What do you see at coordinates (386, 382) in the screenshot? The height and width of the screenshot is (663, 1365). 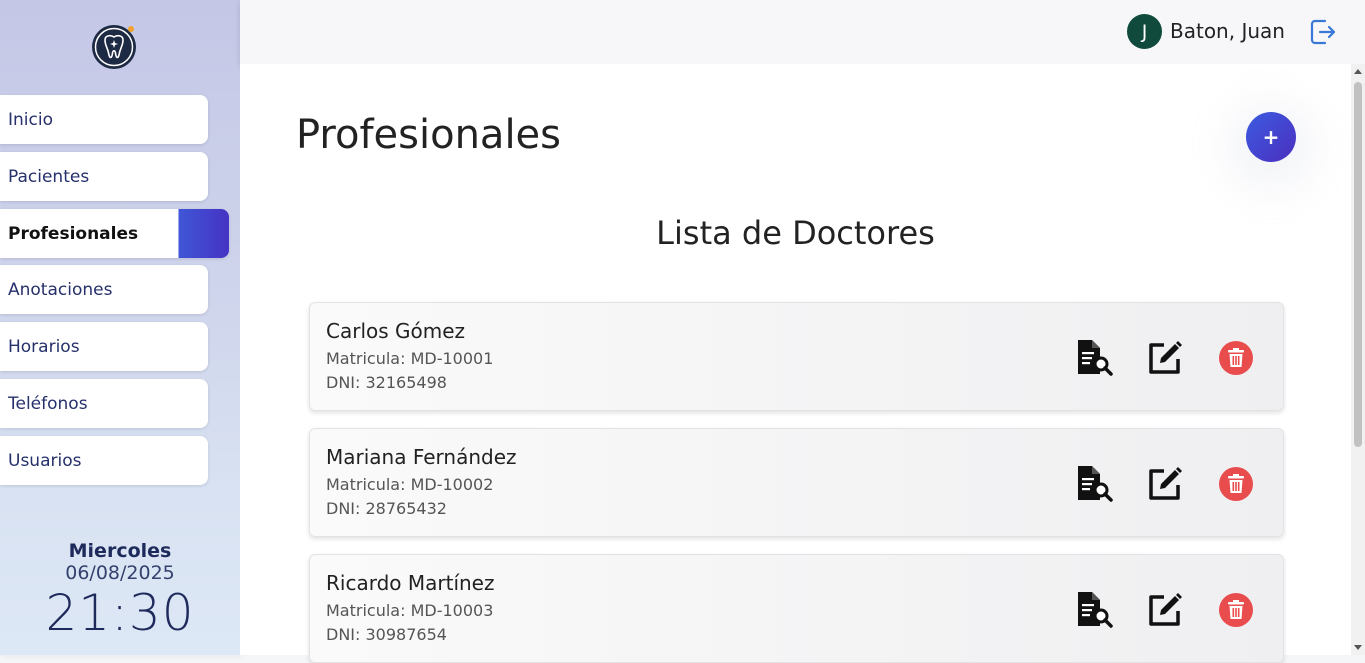 I see `doctor-dni: DNI: 32165498` at bounding box center [386, 382].